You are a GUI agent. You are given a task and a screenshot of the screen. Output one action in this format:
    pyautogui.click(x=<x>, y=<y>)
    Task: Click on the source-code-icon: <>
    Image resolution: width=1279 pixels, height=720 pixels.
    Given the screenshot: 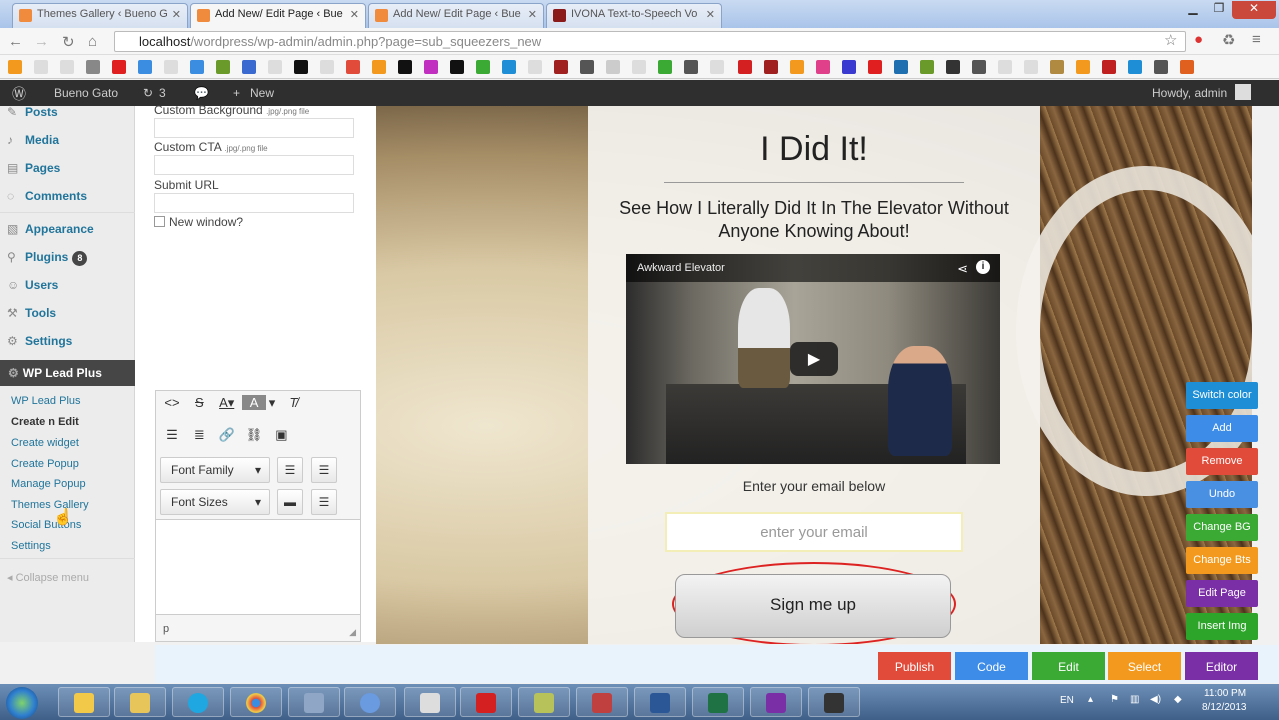 What is the action you would take?
    pyautogui.click(x=172, y=402)
    